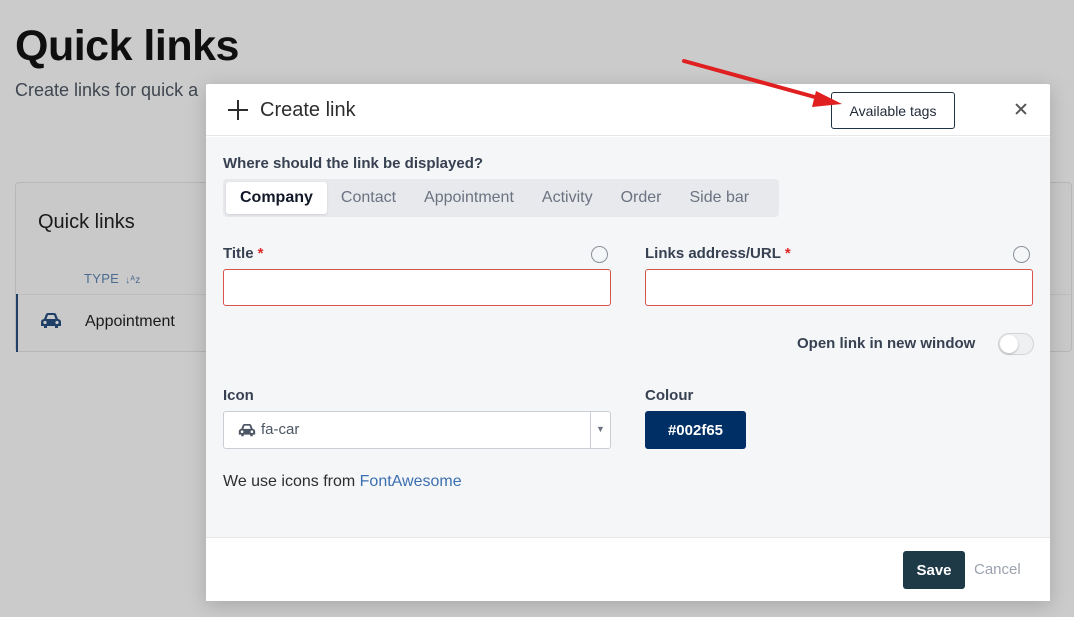 The width and height of the screenshot is (1074, 617). I want to click on plus-icon, so click(238, 110).